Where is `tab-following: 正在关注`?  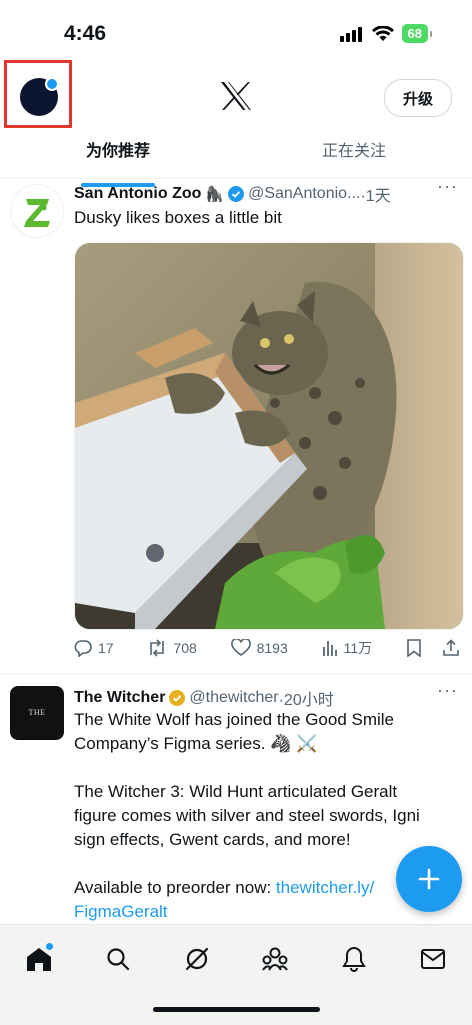 tab-following: 正在关注 is located at coordinates (354, 156).